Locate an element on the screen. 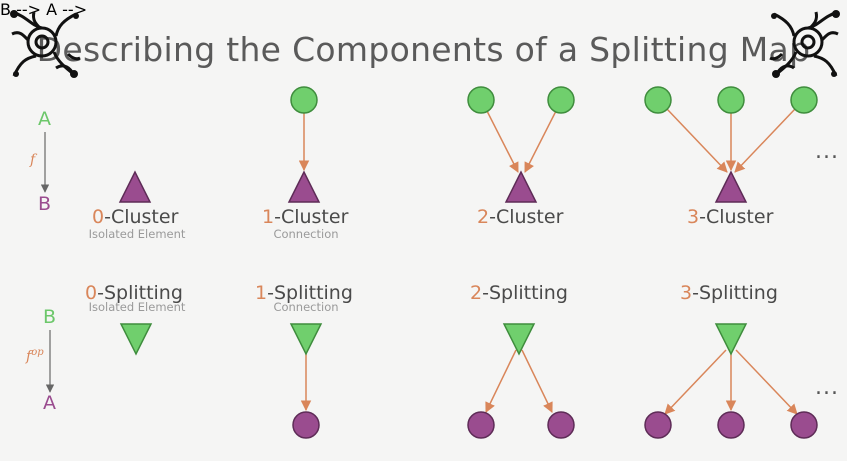 The image size is (847, 461). legend-bottom-function: fop is located at coordinates (35, 356).